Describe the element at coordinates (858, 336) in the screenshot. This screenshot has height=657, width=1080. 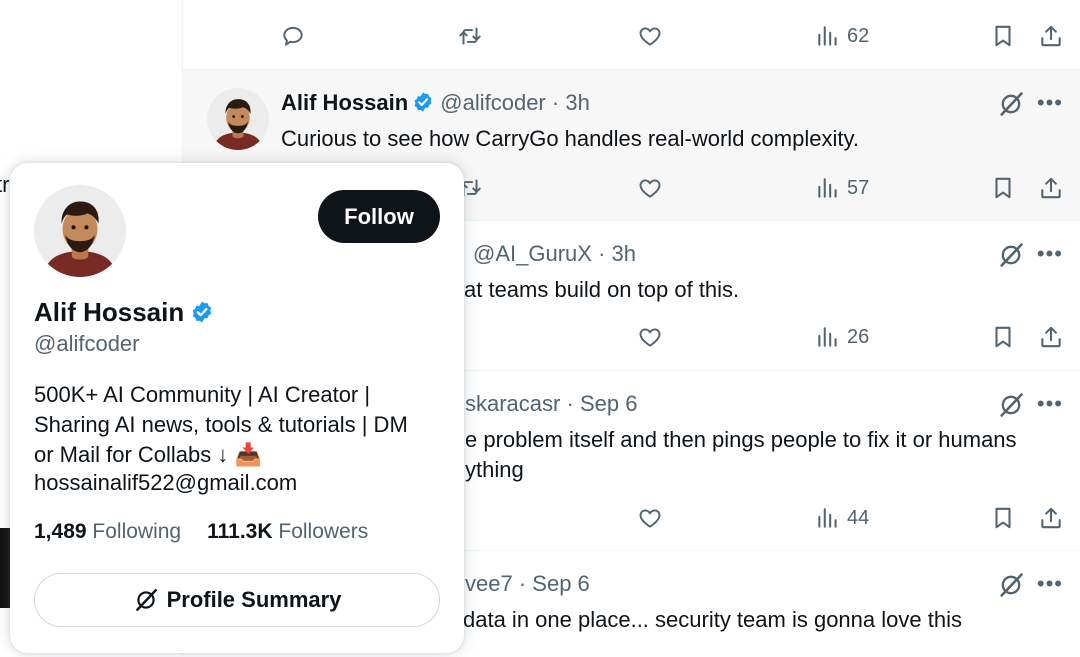
I see `views-count: 26` at that location.